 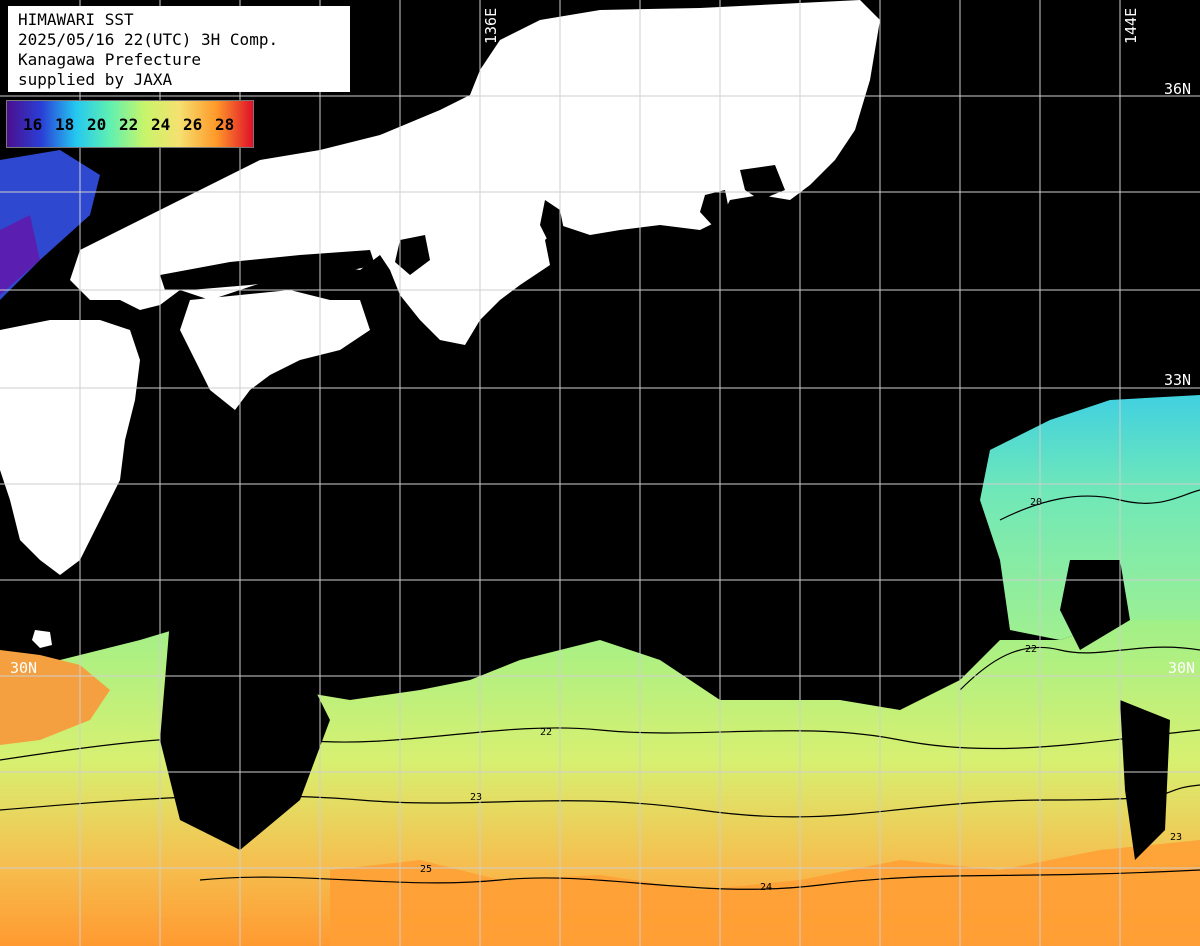 What do you see at coordinates (95, 79) in the screenshot?
I see `info-credit: supplied by JAXA` at bounding box center [95, 79].